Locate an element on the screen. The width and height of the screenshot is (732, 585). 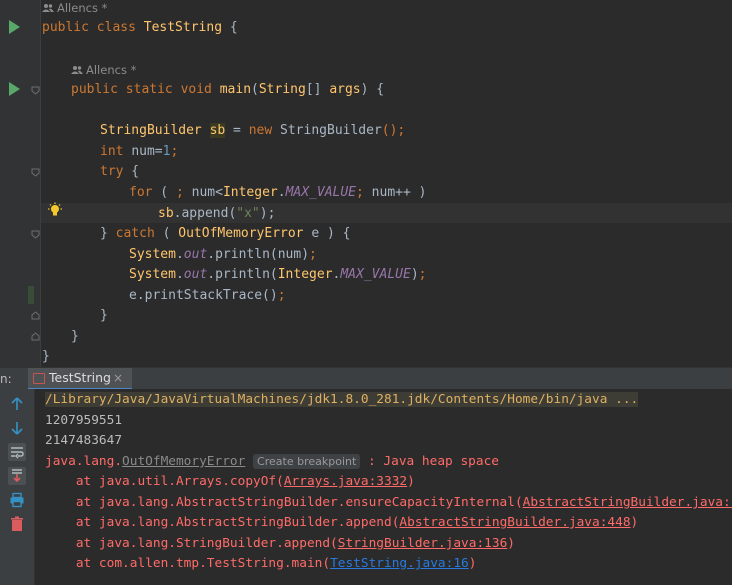
console-output-line: 2147483647 is located at coordinates (84, 440).